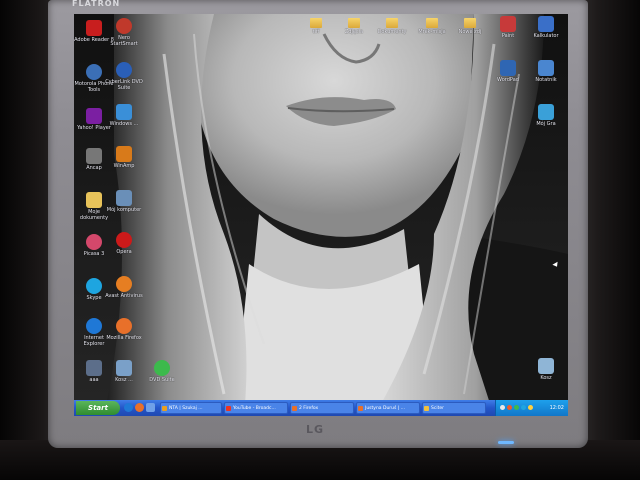 Image resolution: width=640 pixels, height=480 pixels. Describe the element at coordinates (316, 32) in the screenshot. I see `icon-label: tiff` at that location.